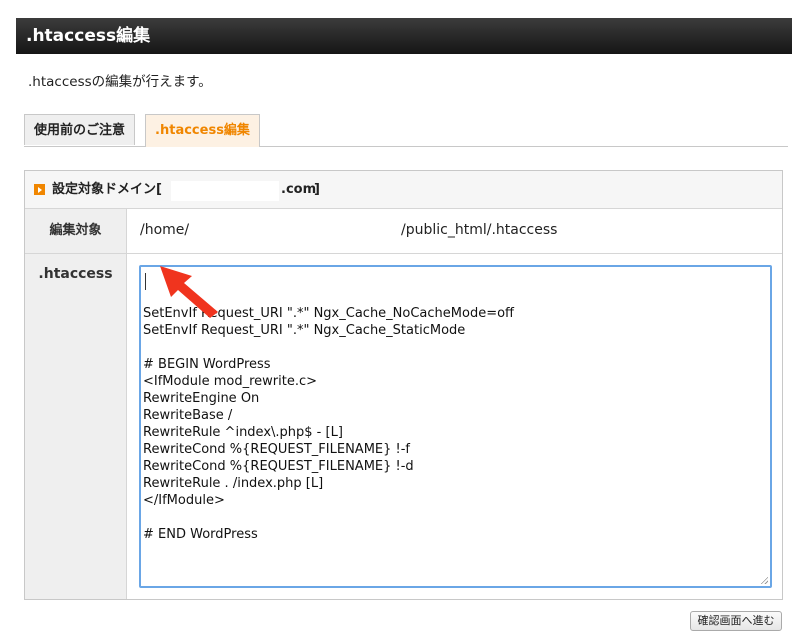  What do you see at coordinates (165, 230) in the screenshot?
I see `target-path-start: /home/` at bounding box center [165, 230].